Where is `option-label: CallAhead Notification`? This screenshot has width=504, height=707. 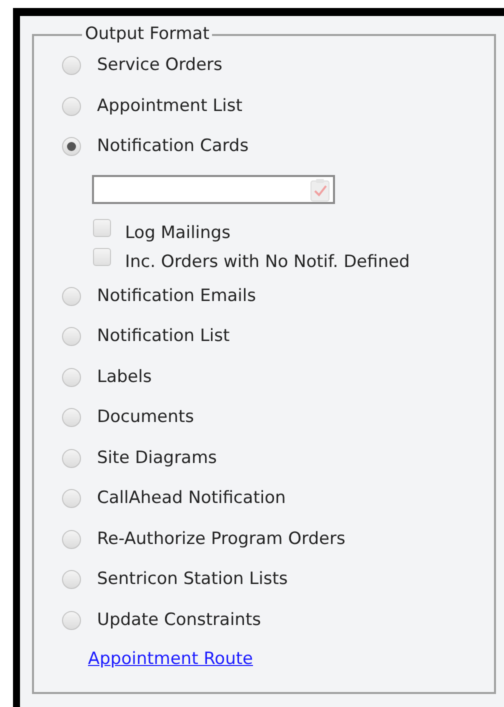
option-label: CallAhead Notification is located at coordinates (191, 498).